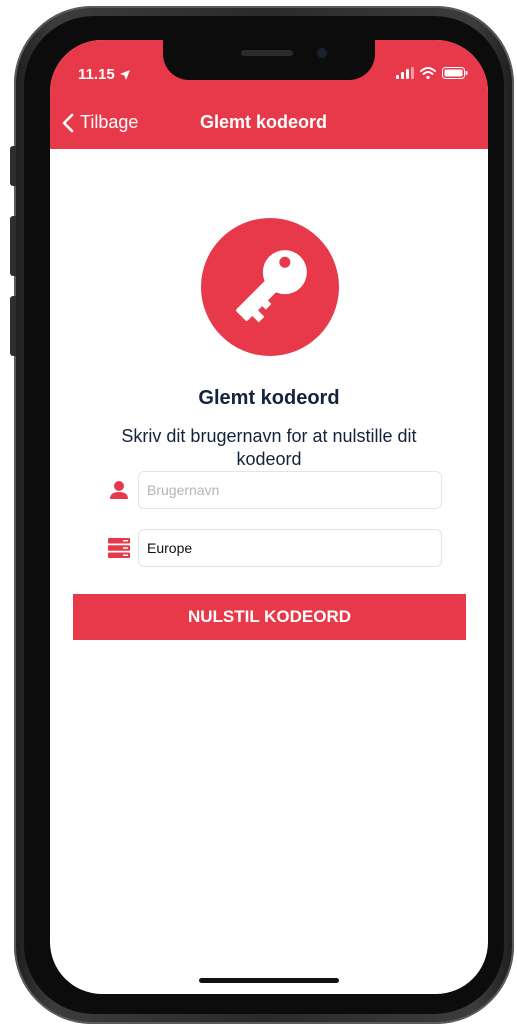  I want to click on back-button-label: Tilbage, so click(109, 122).